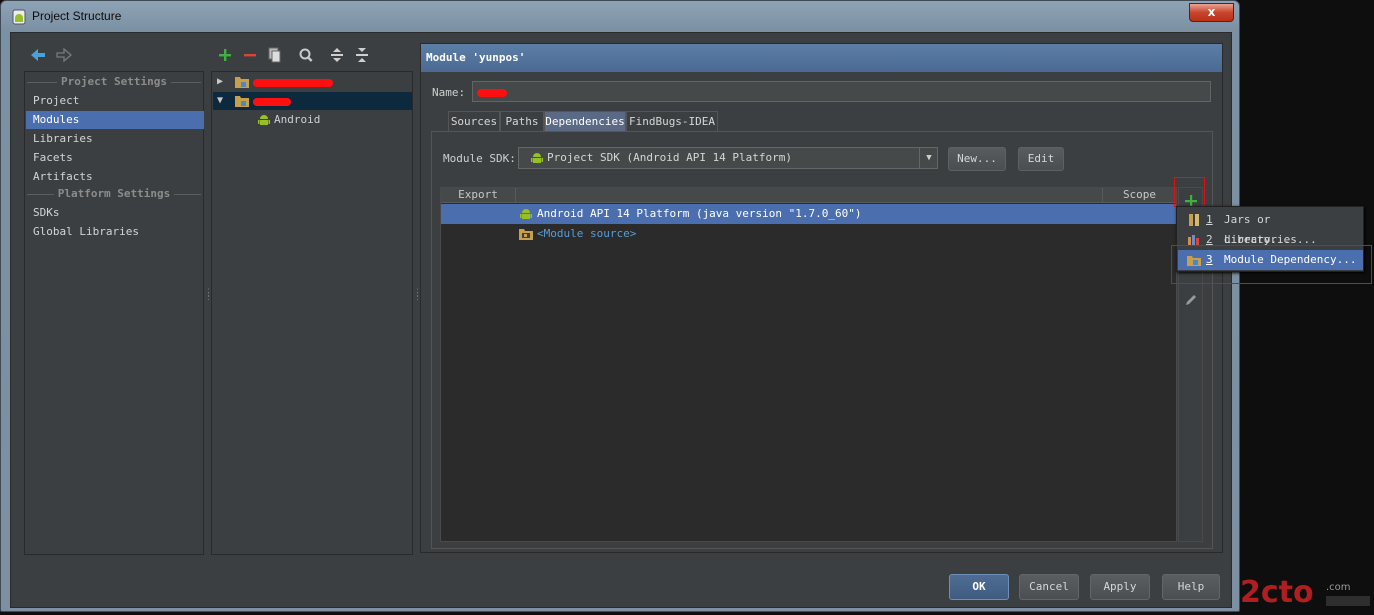  What do you see at coordinates (337, 55) in the screenshot?
I see `expand-all-icon` at bounding box center [337, 55].